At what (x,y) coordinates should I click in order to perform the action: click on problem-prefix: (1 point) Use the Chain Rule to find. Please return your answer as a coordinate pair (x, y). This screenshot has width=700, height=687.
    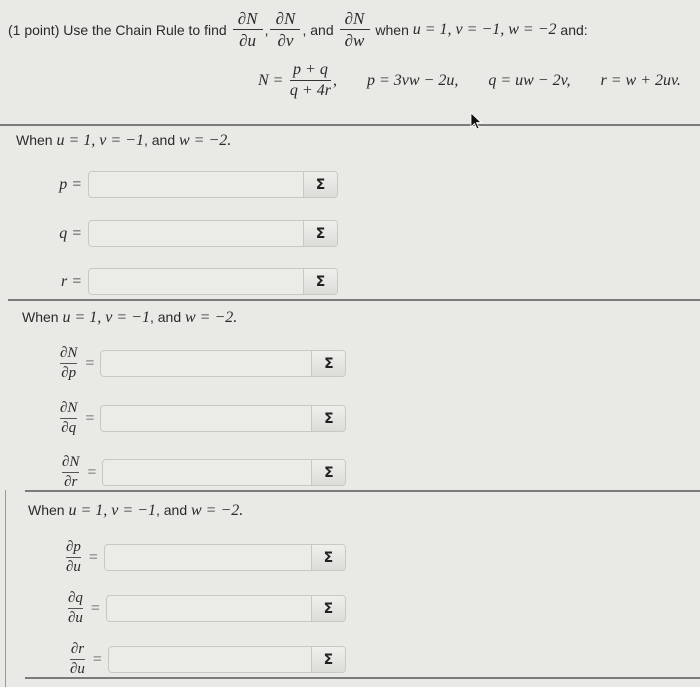
    Looking at the image, I should click on (117, 29).